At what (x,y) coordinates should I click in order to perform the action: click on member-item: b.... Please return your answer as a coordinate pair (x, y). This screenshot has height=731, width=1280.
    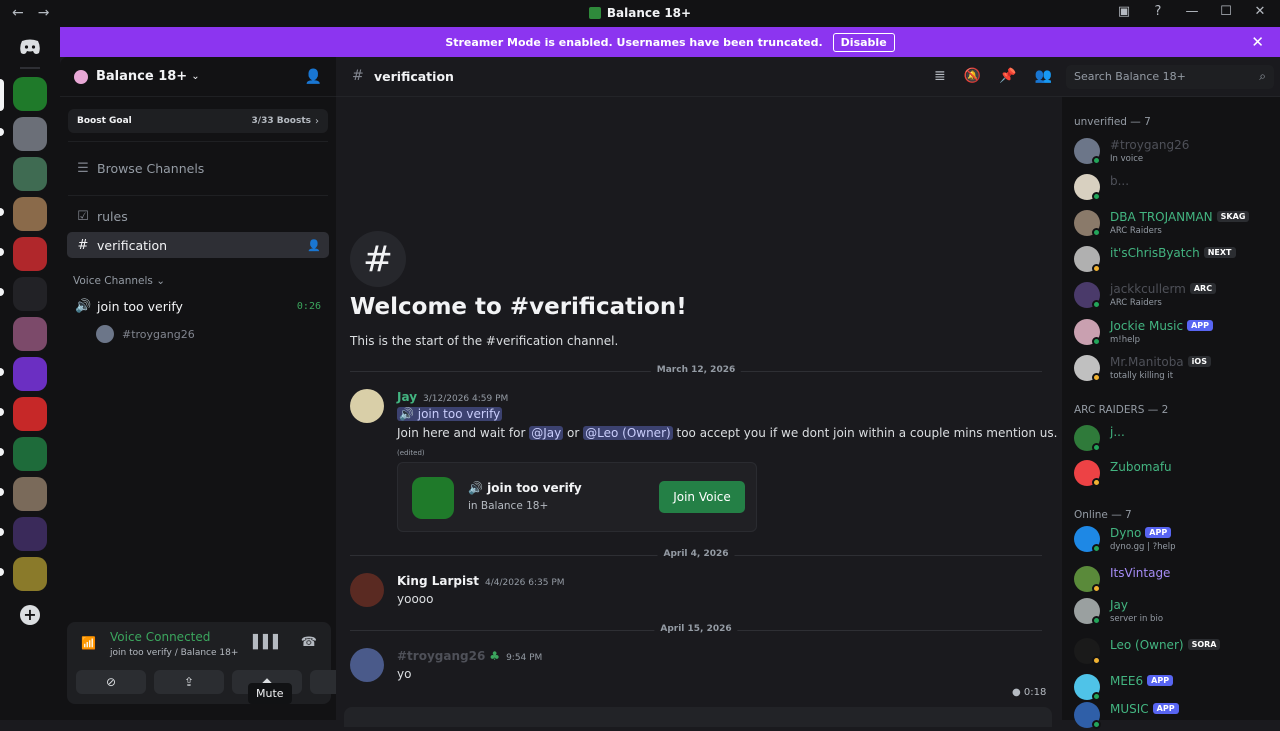
    Looking at the image, I should click on (1174, 188).